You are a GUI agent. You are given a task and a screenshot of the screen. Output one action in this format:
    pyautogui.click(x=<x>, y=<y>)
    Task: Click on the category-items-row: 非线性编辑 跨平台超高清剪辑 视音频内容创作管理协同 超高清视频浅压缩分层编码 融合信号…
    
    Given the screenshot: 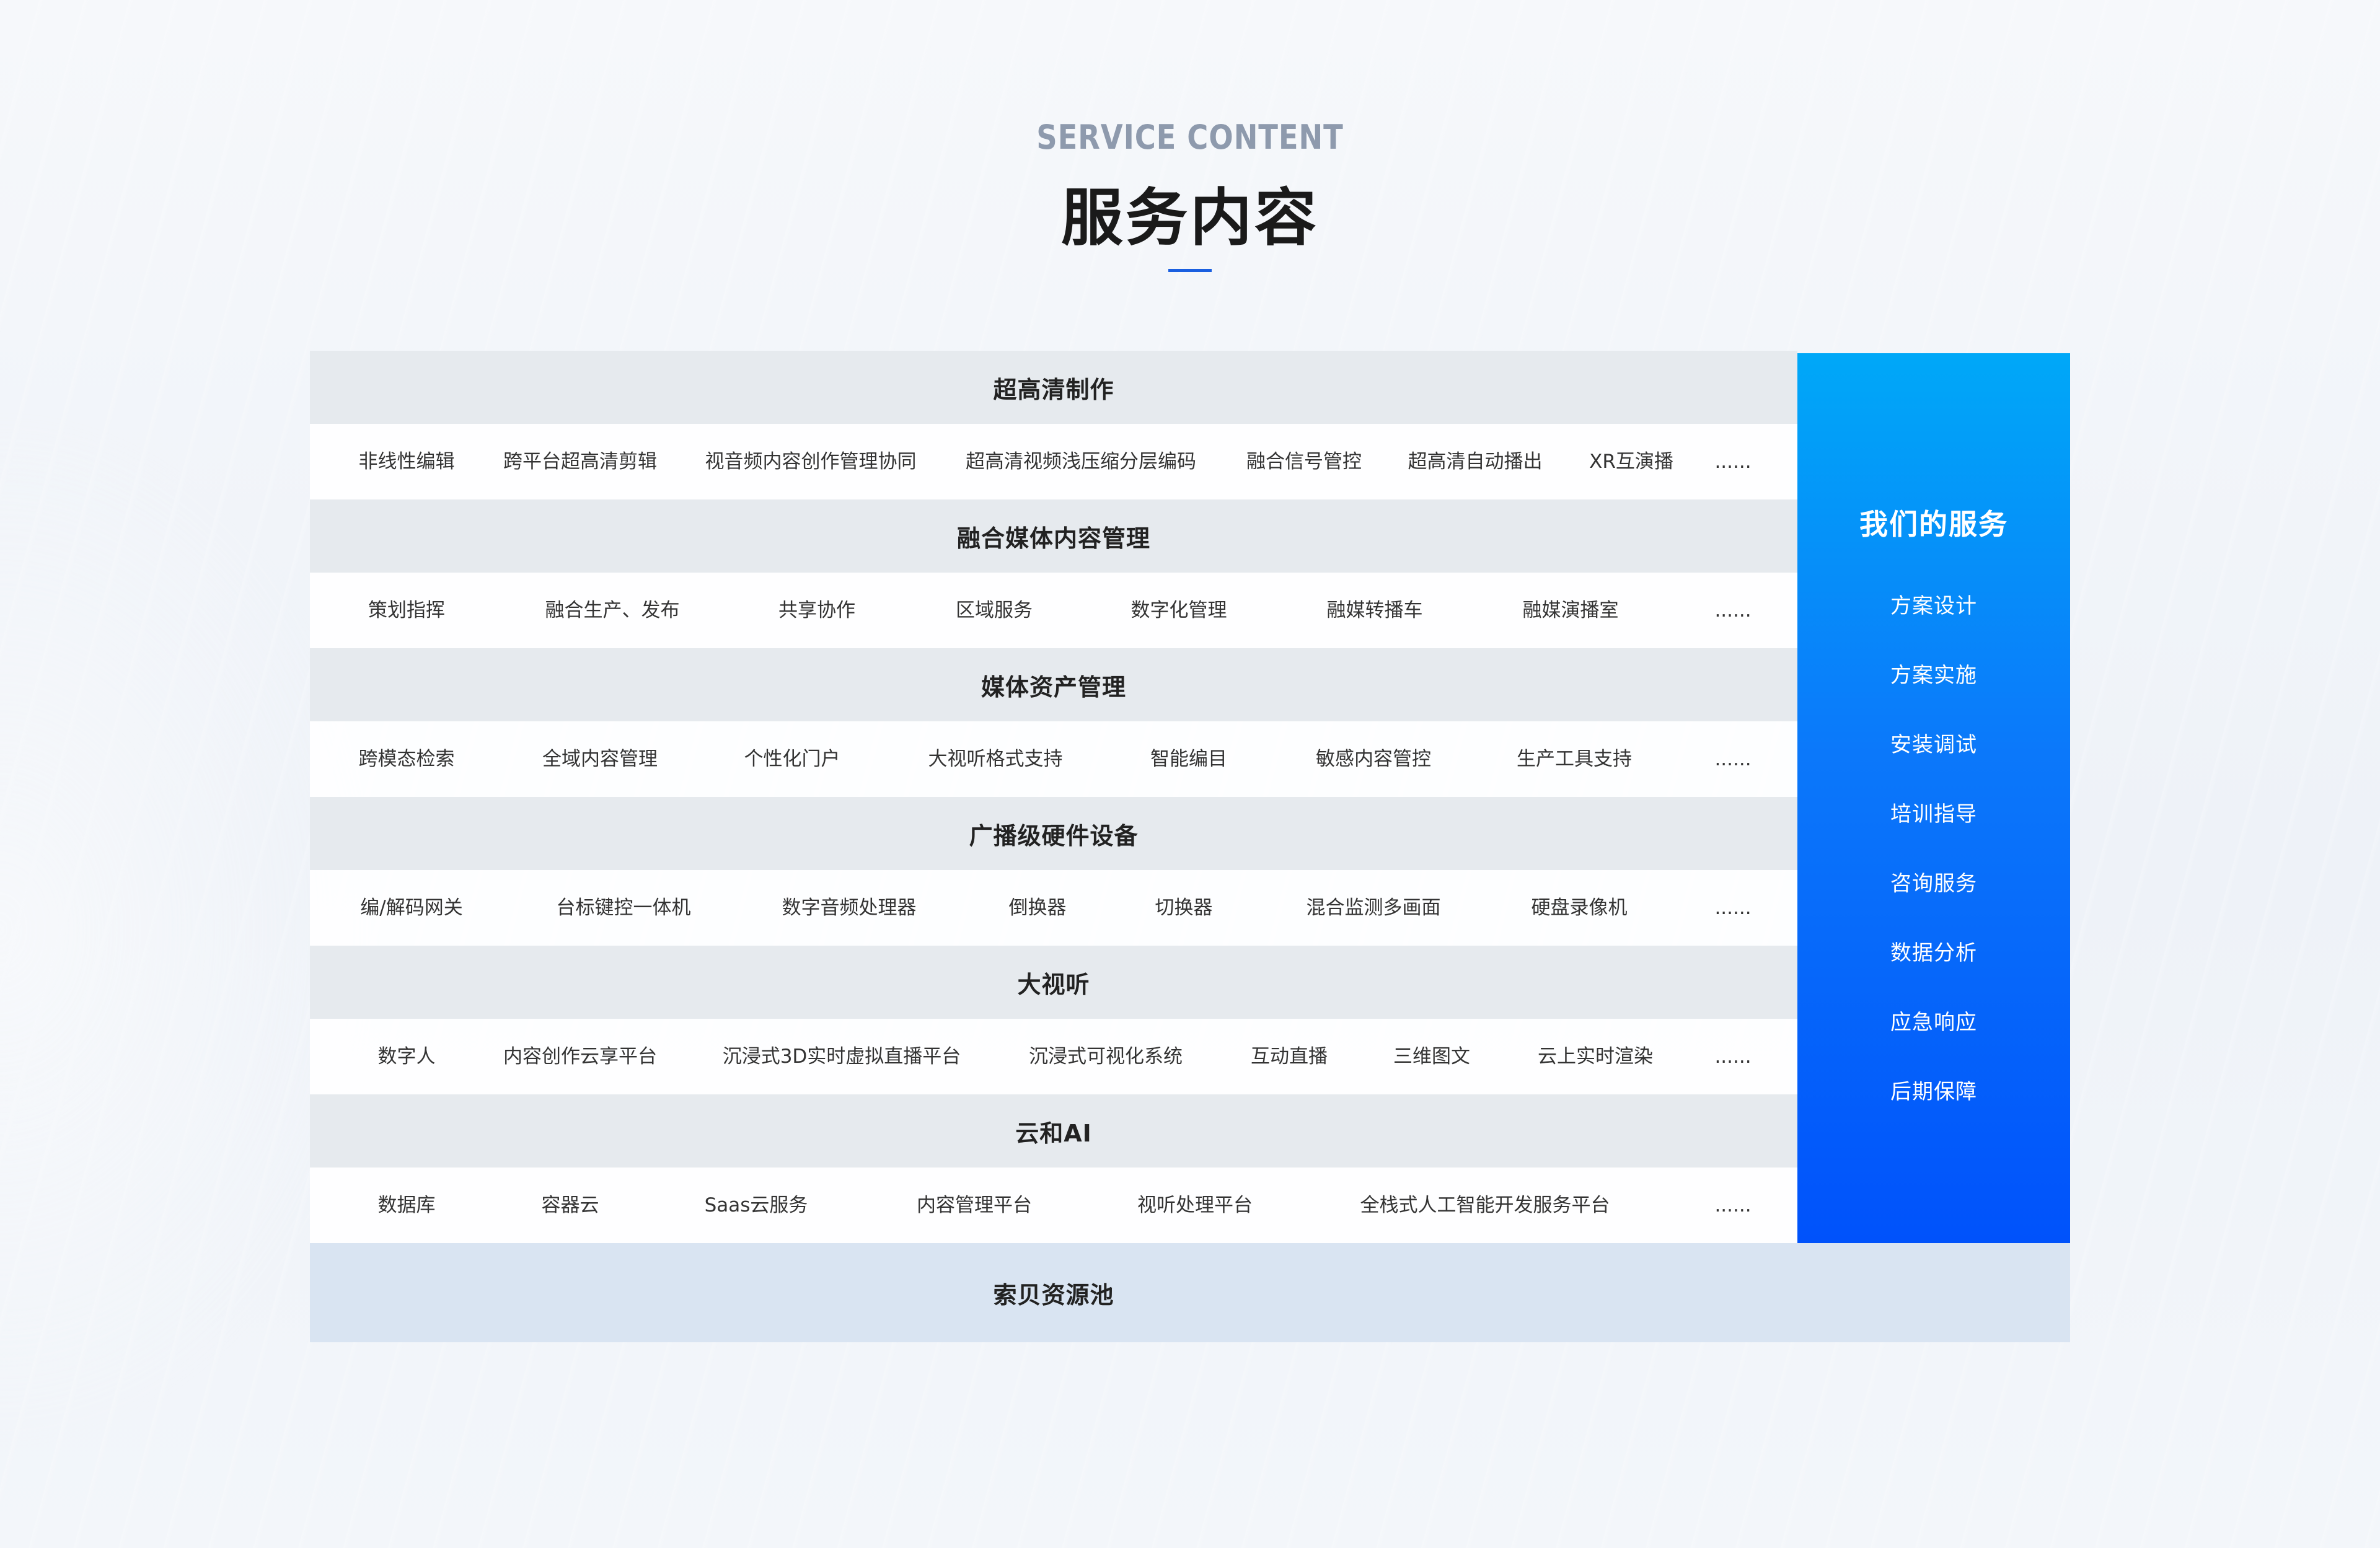 What is the action you would take?
    pyautogui.click(x=1053, y=461)
    